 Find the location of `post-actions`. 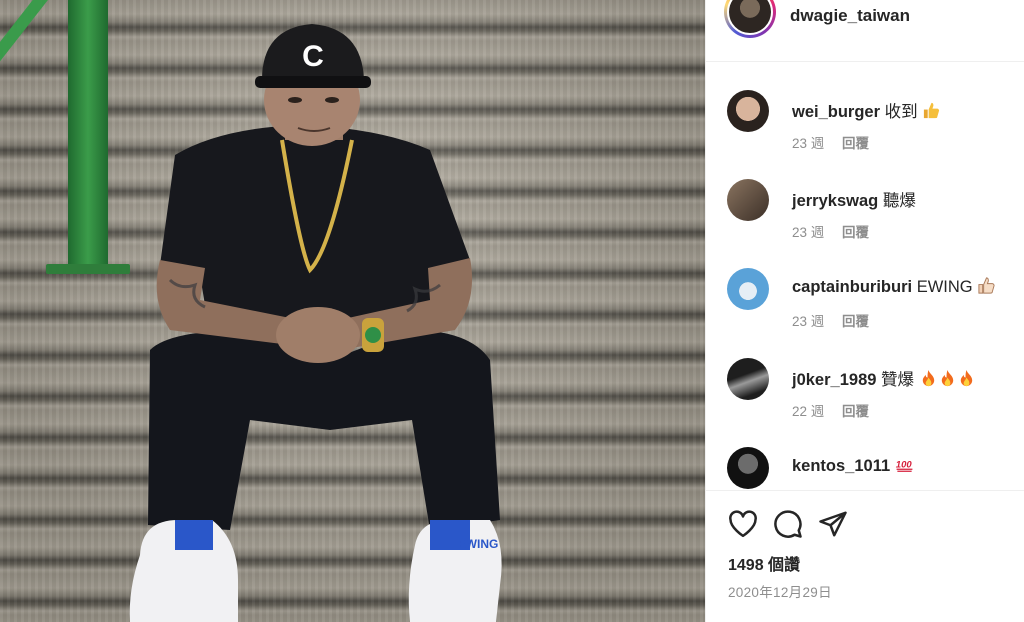

post-actions is located at coordinates (788, 523).